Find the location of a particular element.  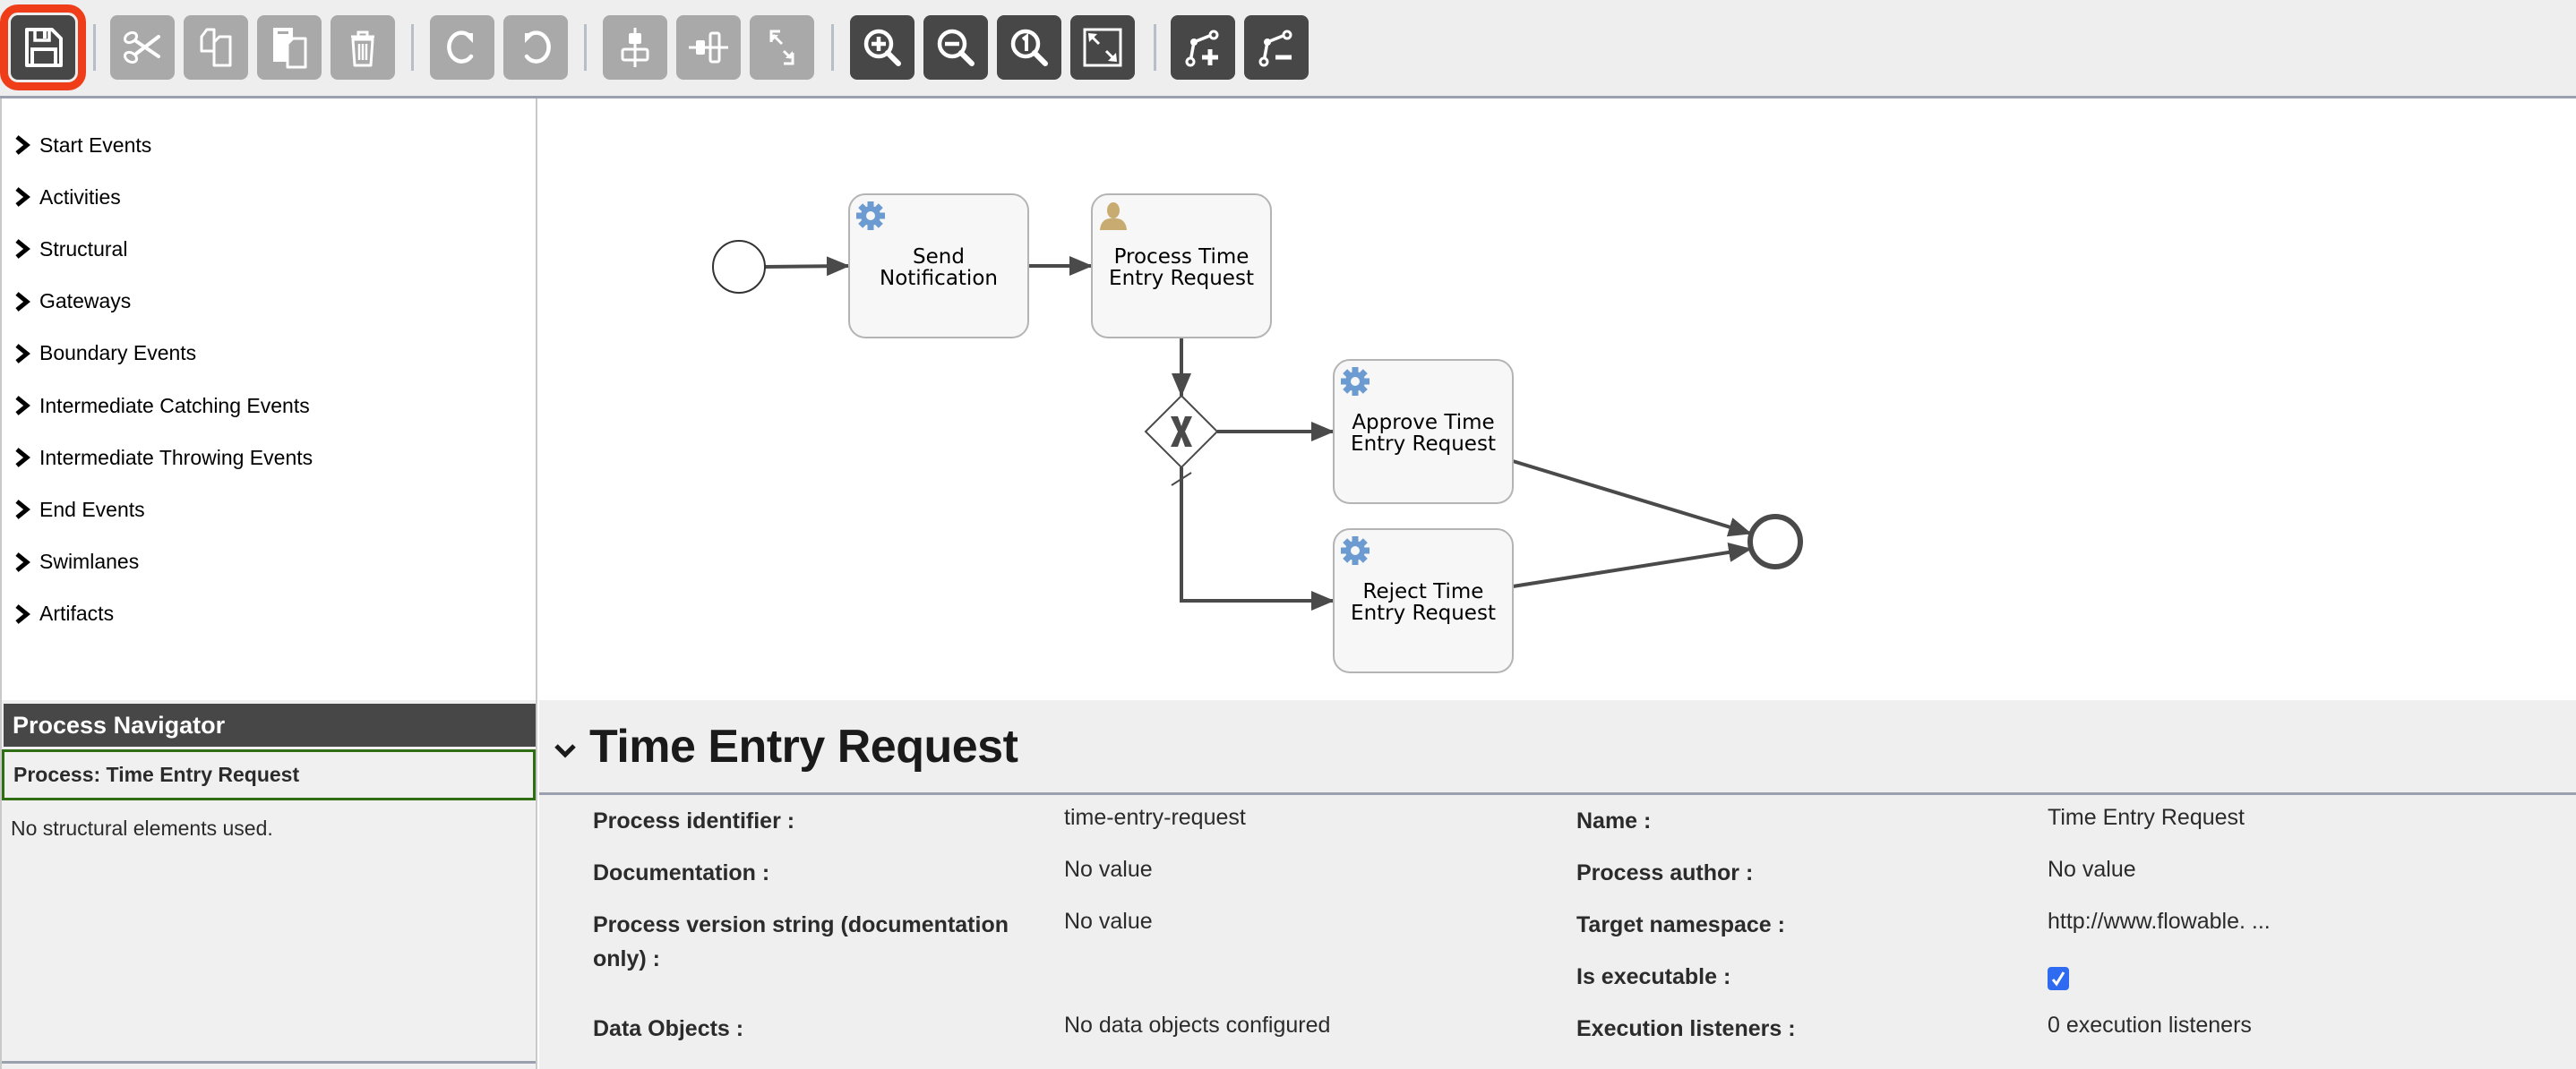

zoom-in-button is located at coordinates (882, 48).